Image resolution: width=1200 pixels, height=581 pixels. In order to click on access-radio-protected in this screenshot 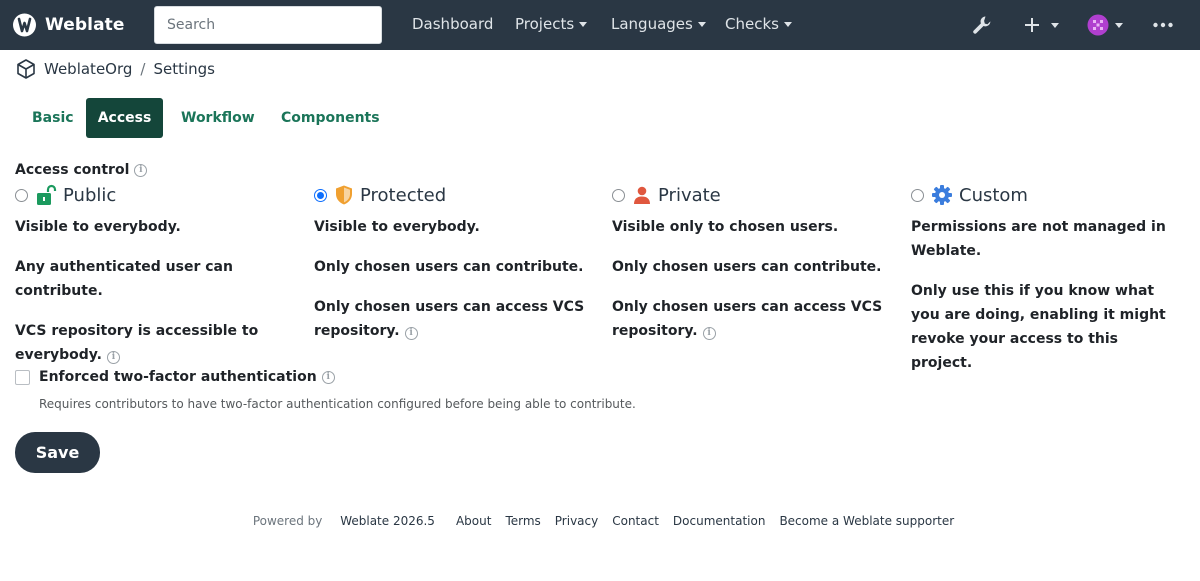, I will do `click(320, 195)`.